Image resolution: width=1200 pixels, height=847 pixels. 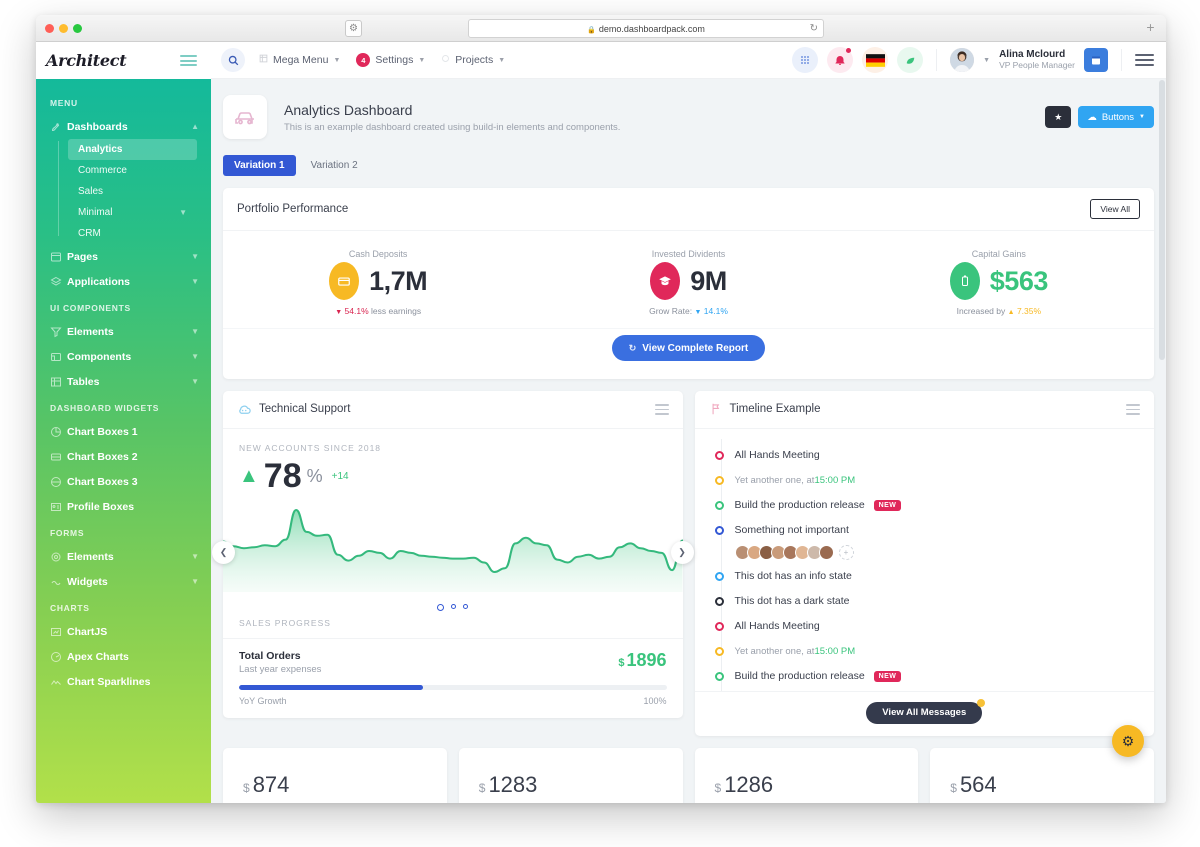 What do you see at coordinates (926, 530) in the screenshot?
I see `timeline-item: Something not important` at bounding box center [926, 530].